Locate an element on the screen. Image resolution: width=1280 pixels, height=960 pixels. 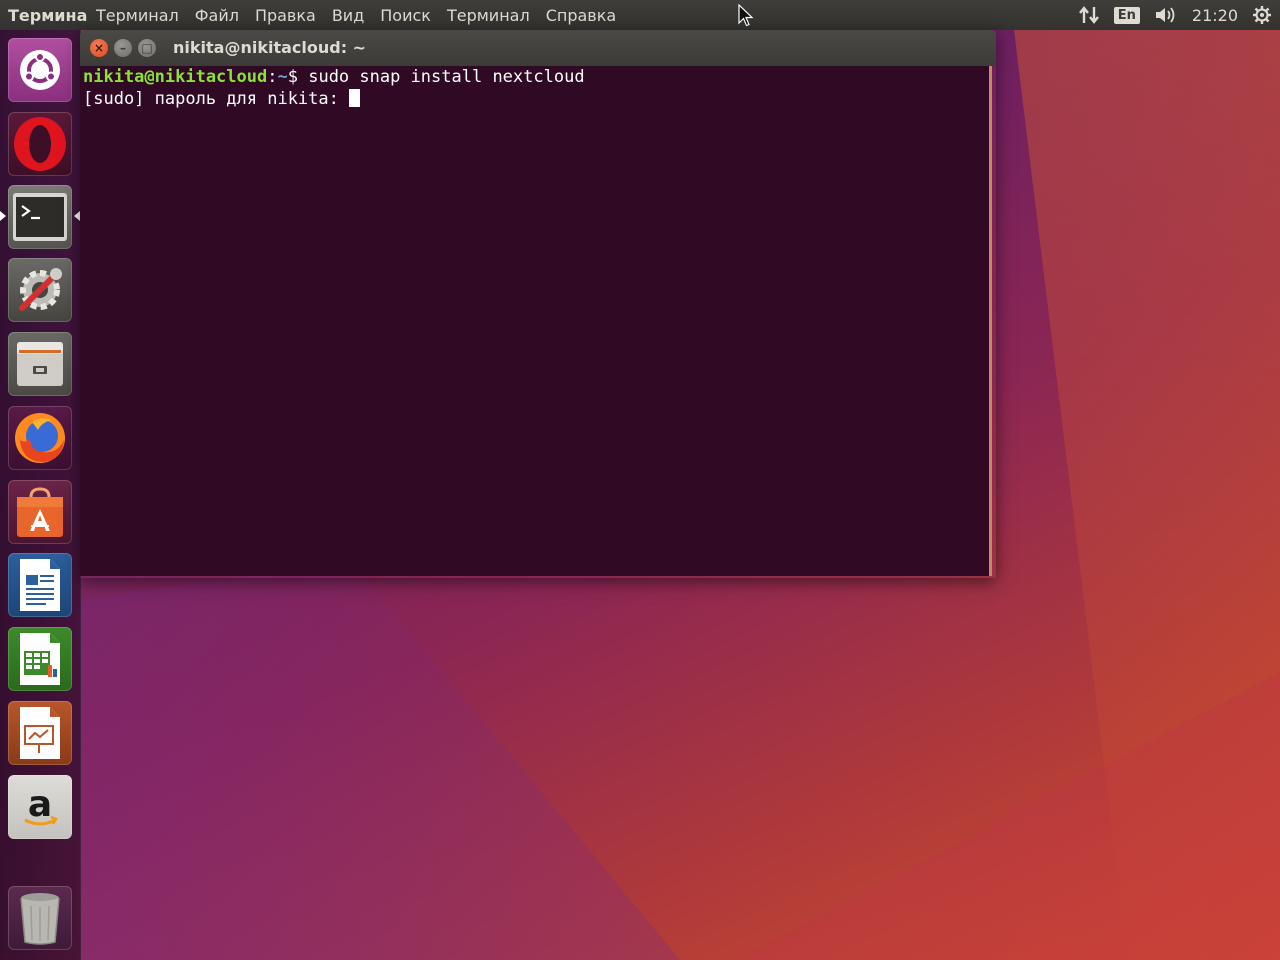
settings-icon is located at coordinates (40, 290).